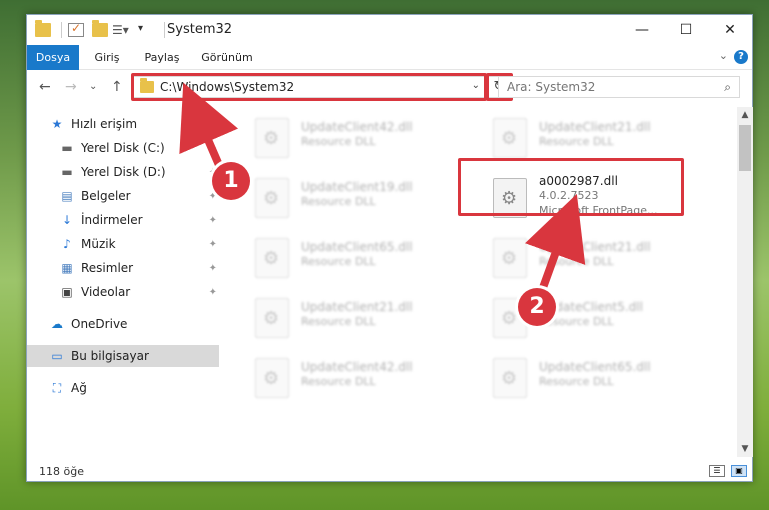 The image size is (769, 510). I want to click on sidebar-item-onedrive: ☁ OneDrive, so click(123, 324).